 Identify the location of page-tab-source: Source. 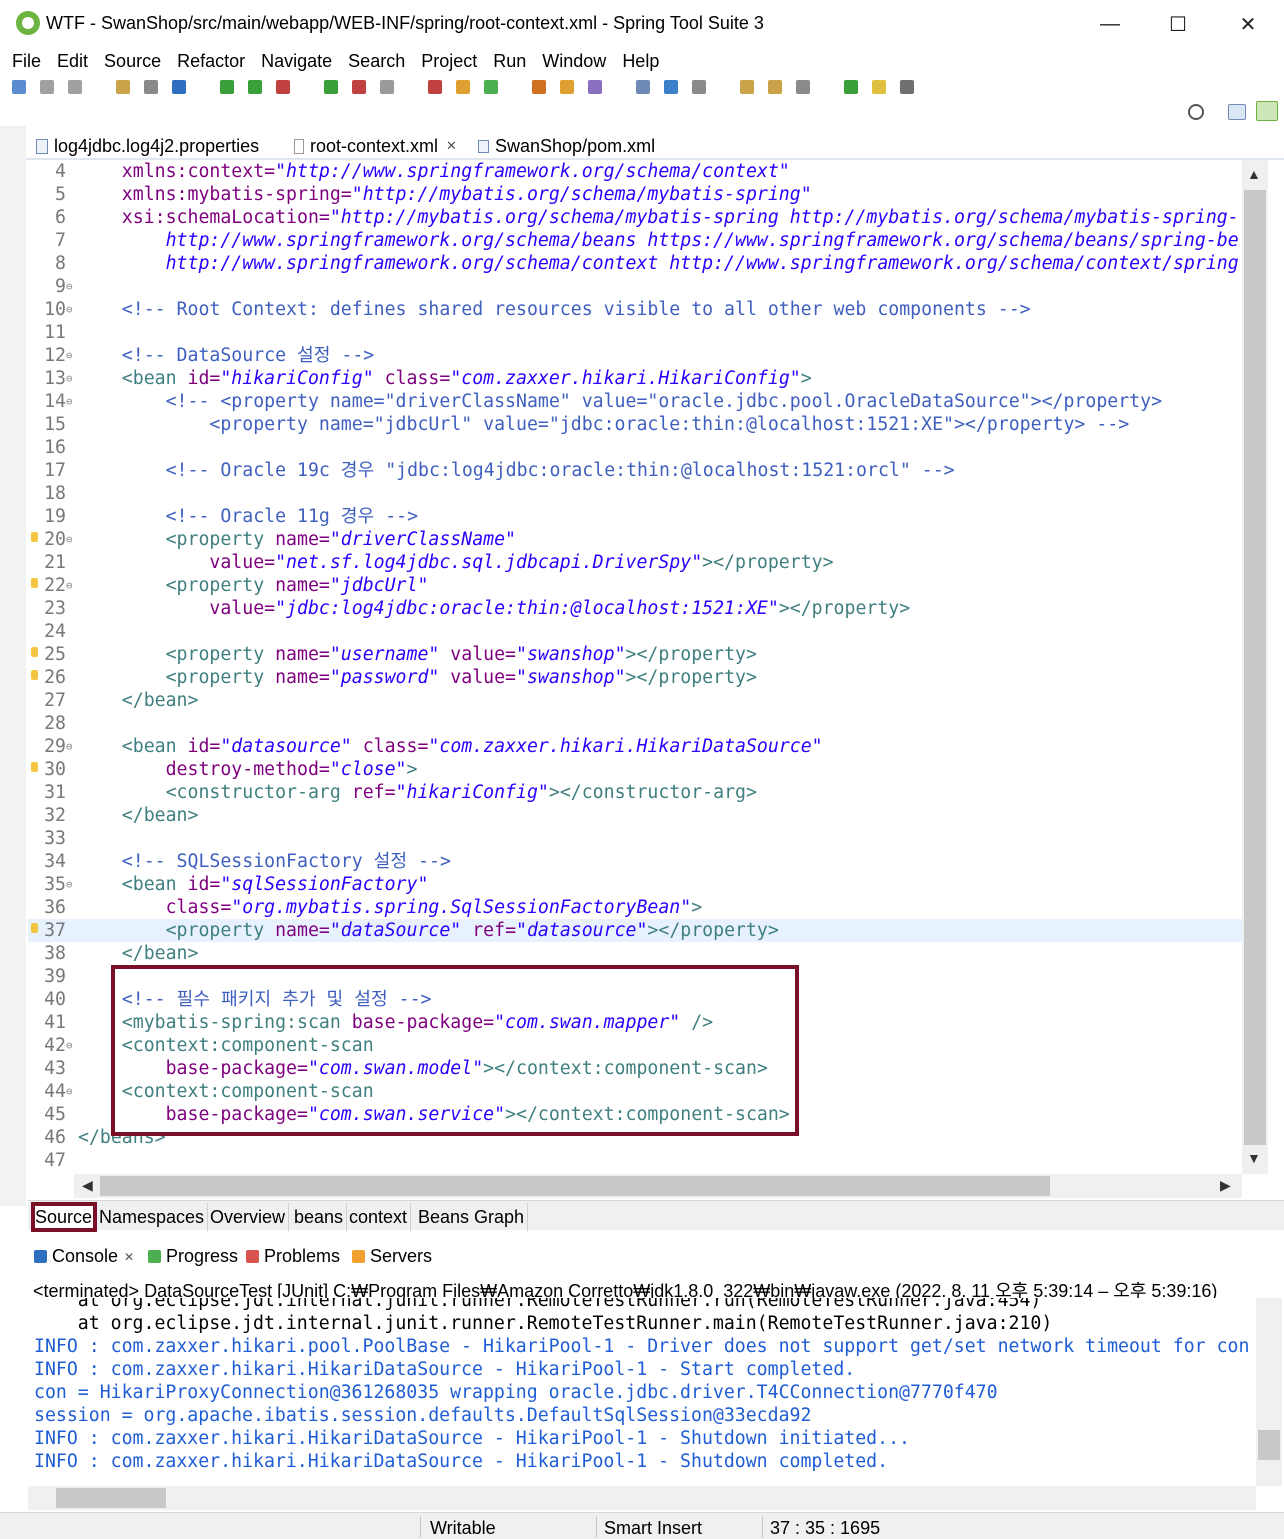
(64, 1217).